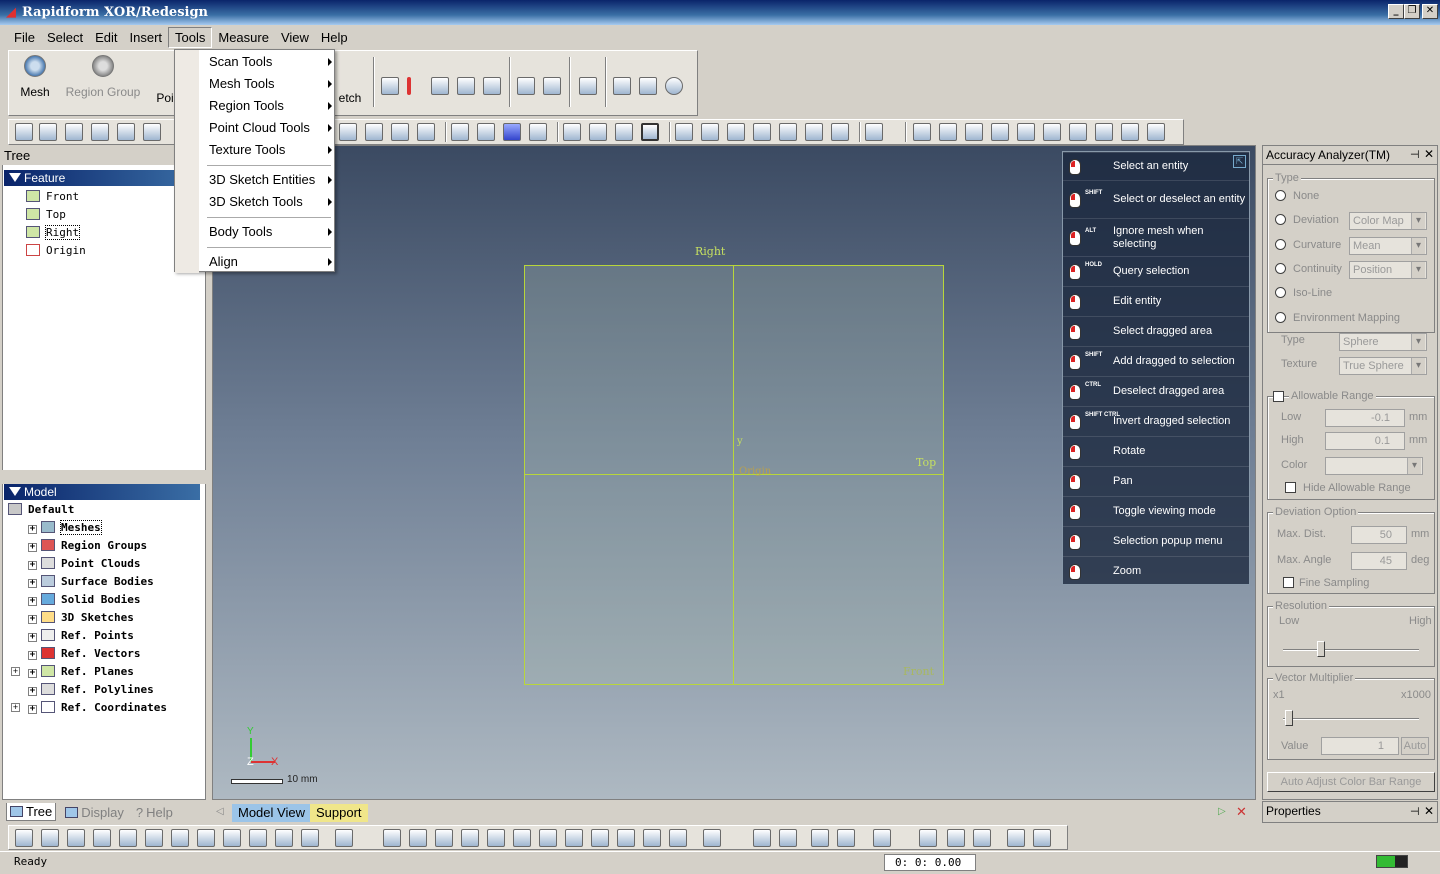  What do you see at coordinates (788, 132) in the screenshot?
I see `cube-top-icon` at bounding box center [788, 132].